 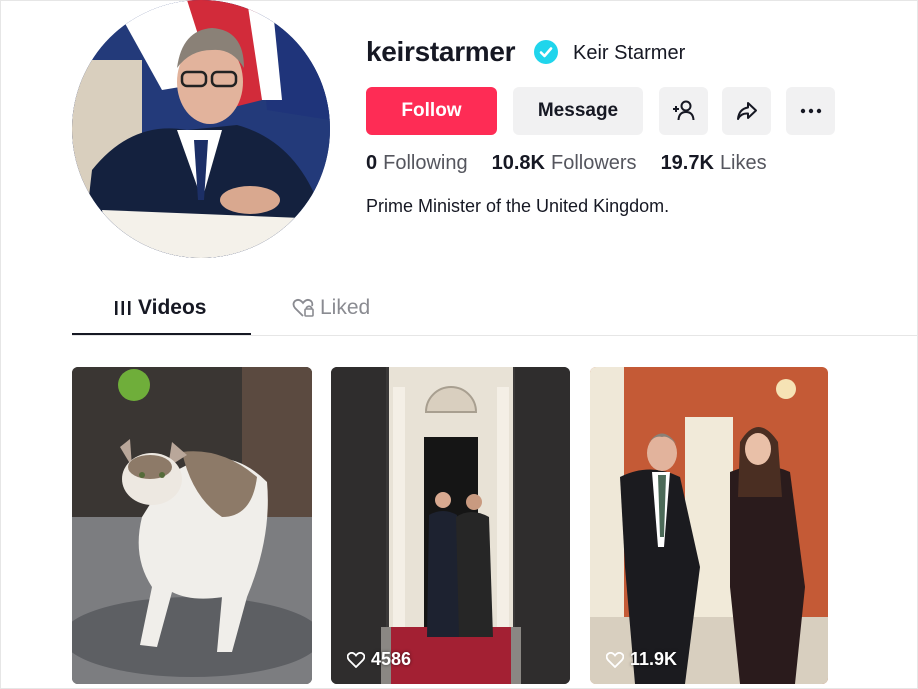 I want to click on more-options-button, so click(x=810, y=111).